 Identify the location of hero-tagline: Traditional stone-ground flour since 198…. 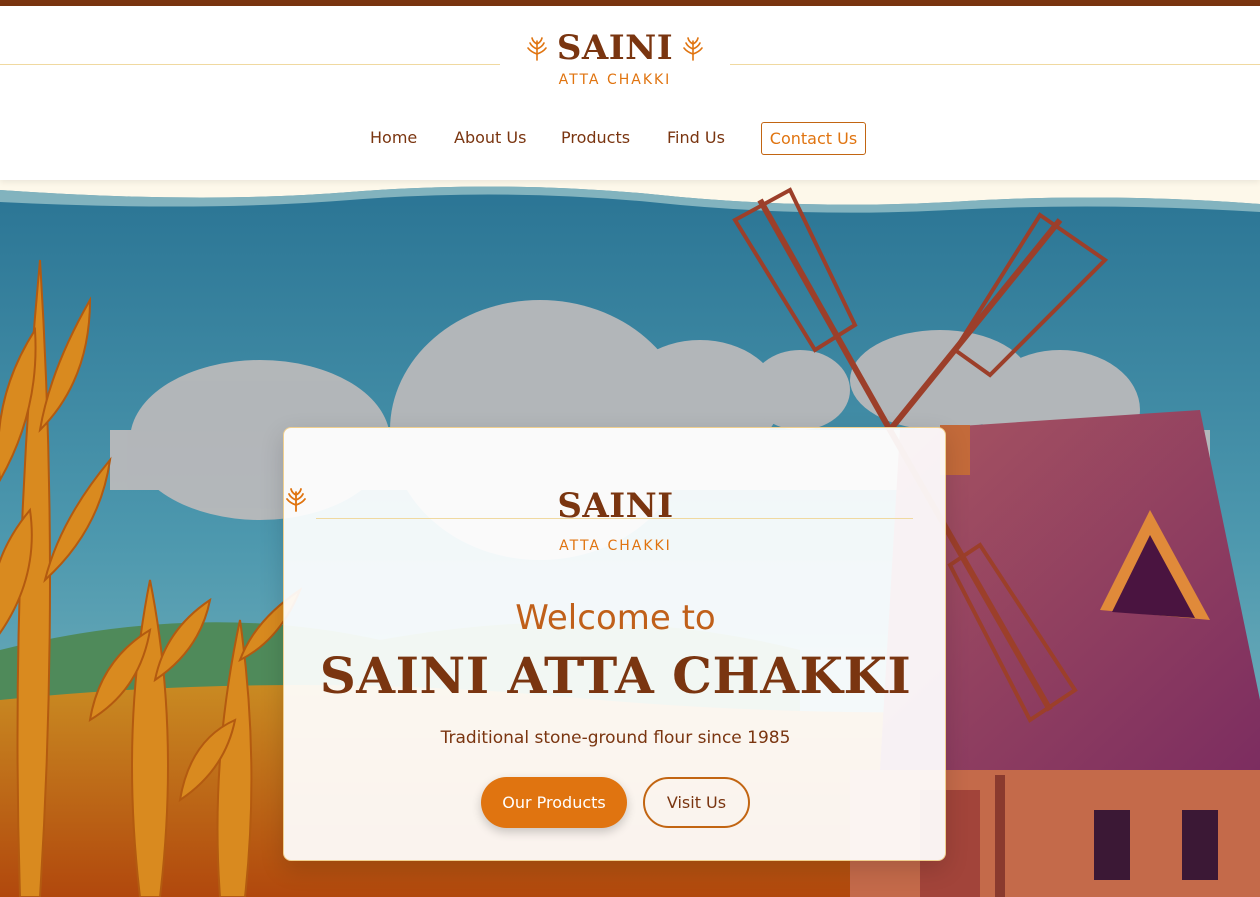
(615, 738).